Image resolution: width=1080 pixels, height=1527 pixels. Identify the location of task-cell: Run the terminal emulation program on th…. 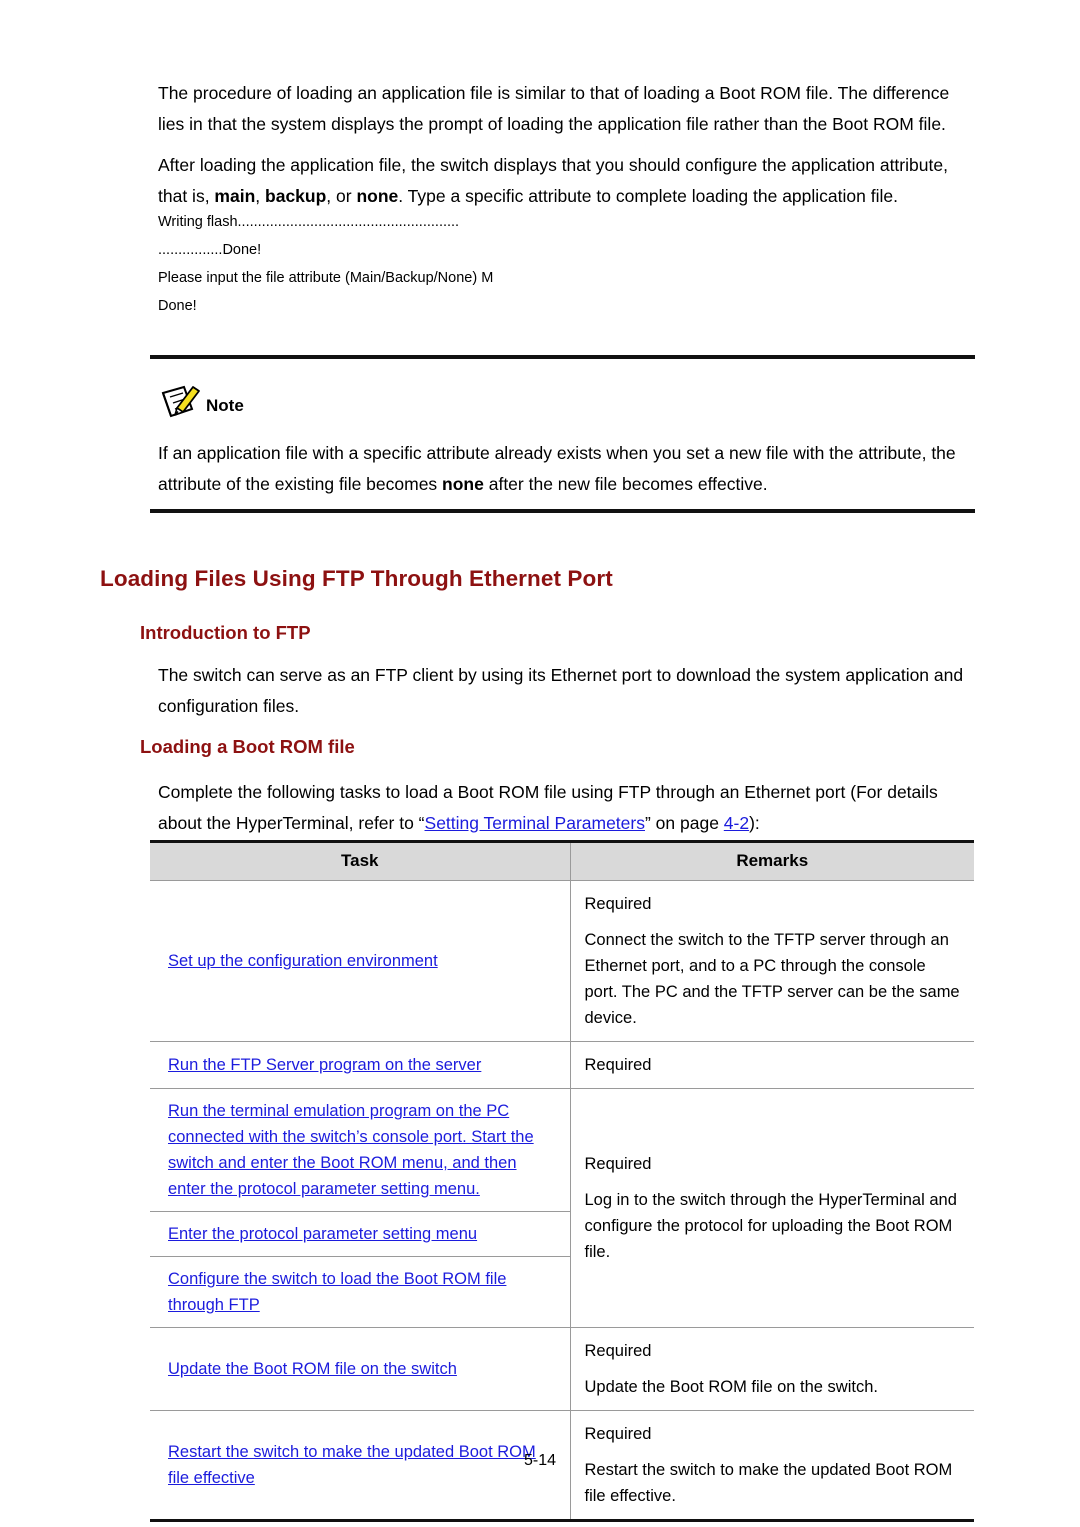
(360, 1150).